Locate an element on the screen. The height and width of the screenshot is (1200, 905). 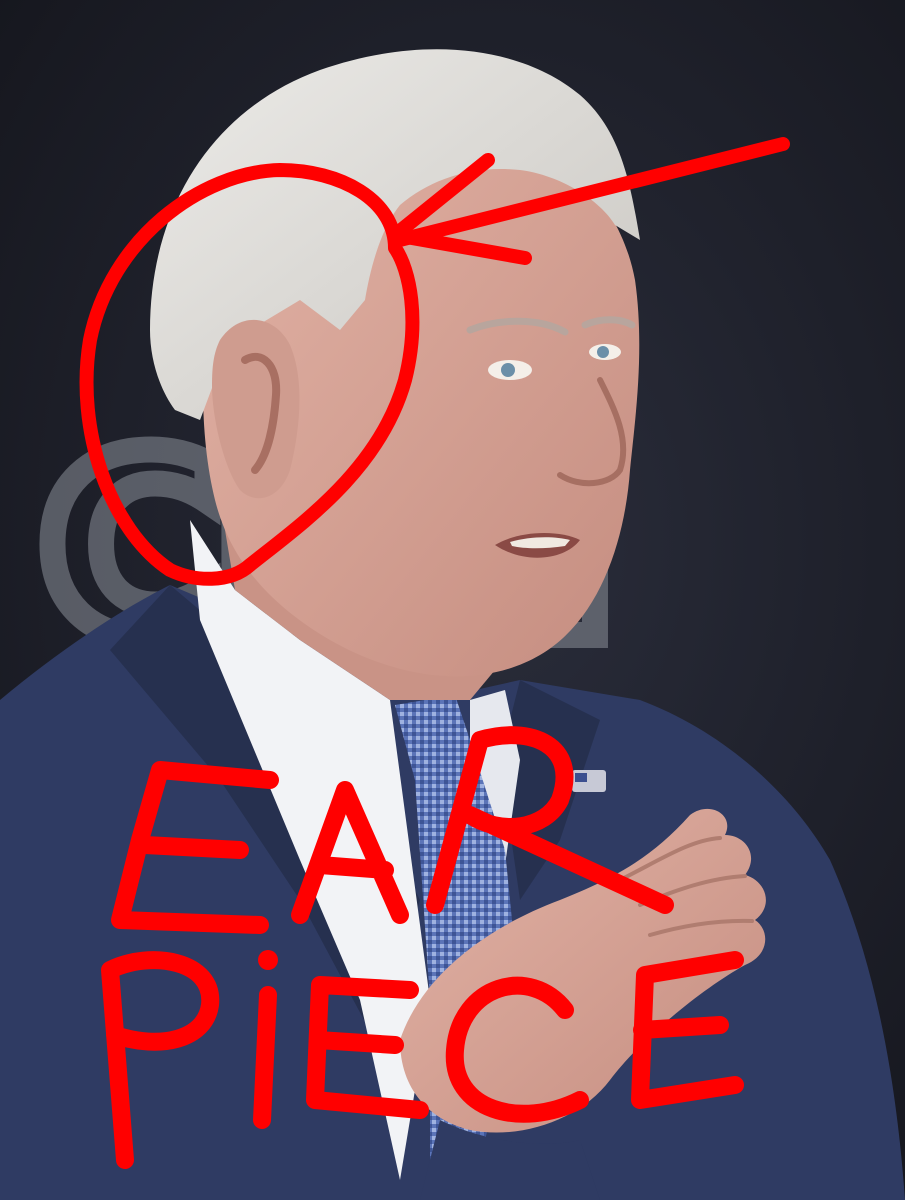
letter-i is located at coordinates (265, 1057).